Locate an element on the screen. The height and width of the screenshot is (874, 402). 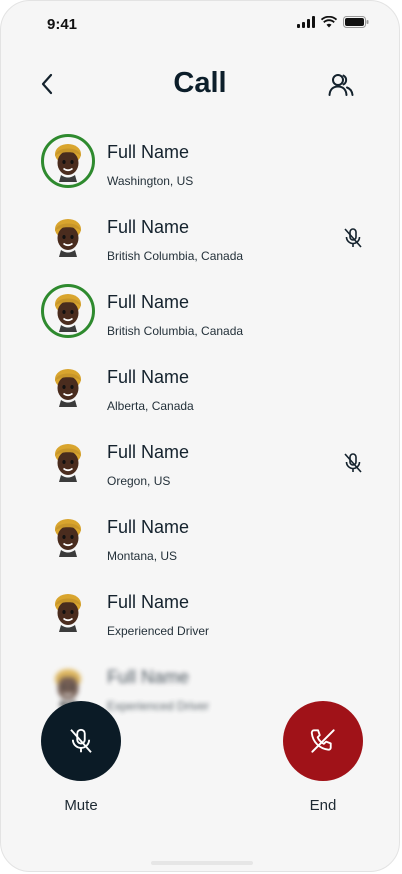
mute-label: Mute is located at coordinates (81, 805).